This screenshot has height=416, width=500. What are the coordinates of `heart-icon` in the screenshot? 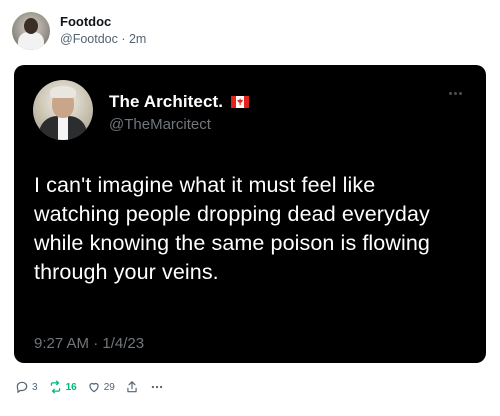 It's located at (94, 387).